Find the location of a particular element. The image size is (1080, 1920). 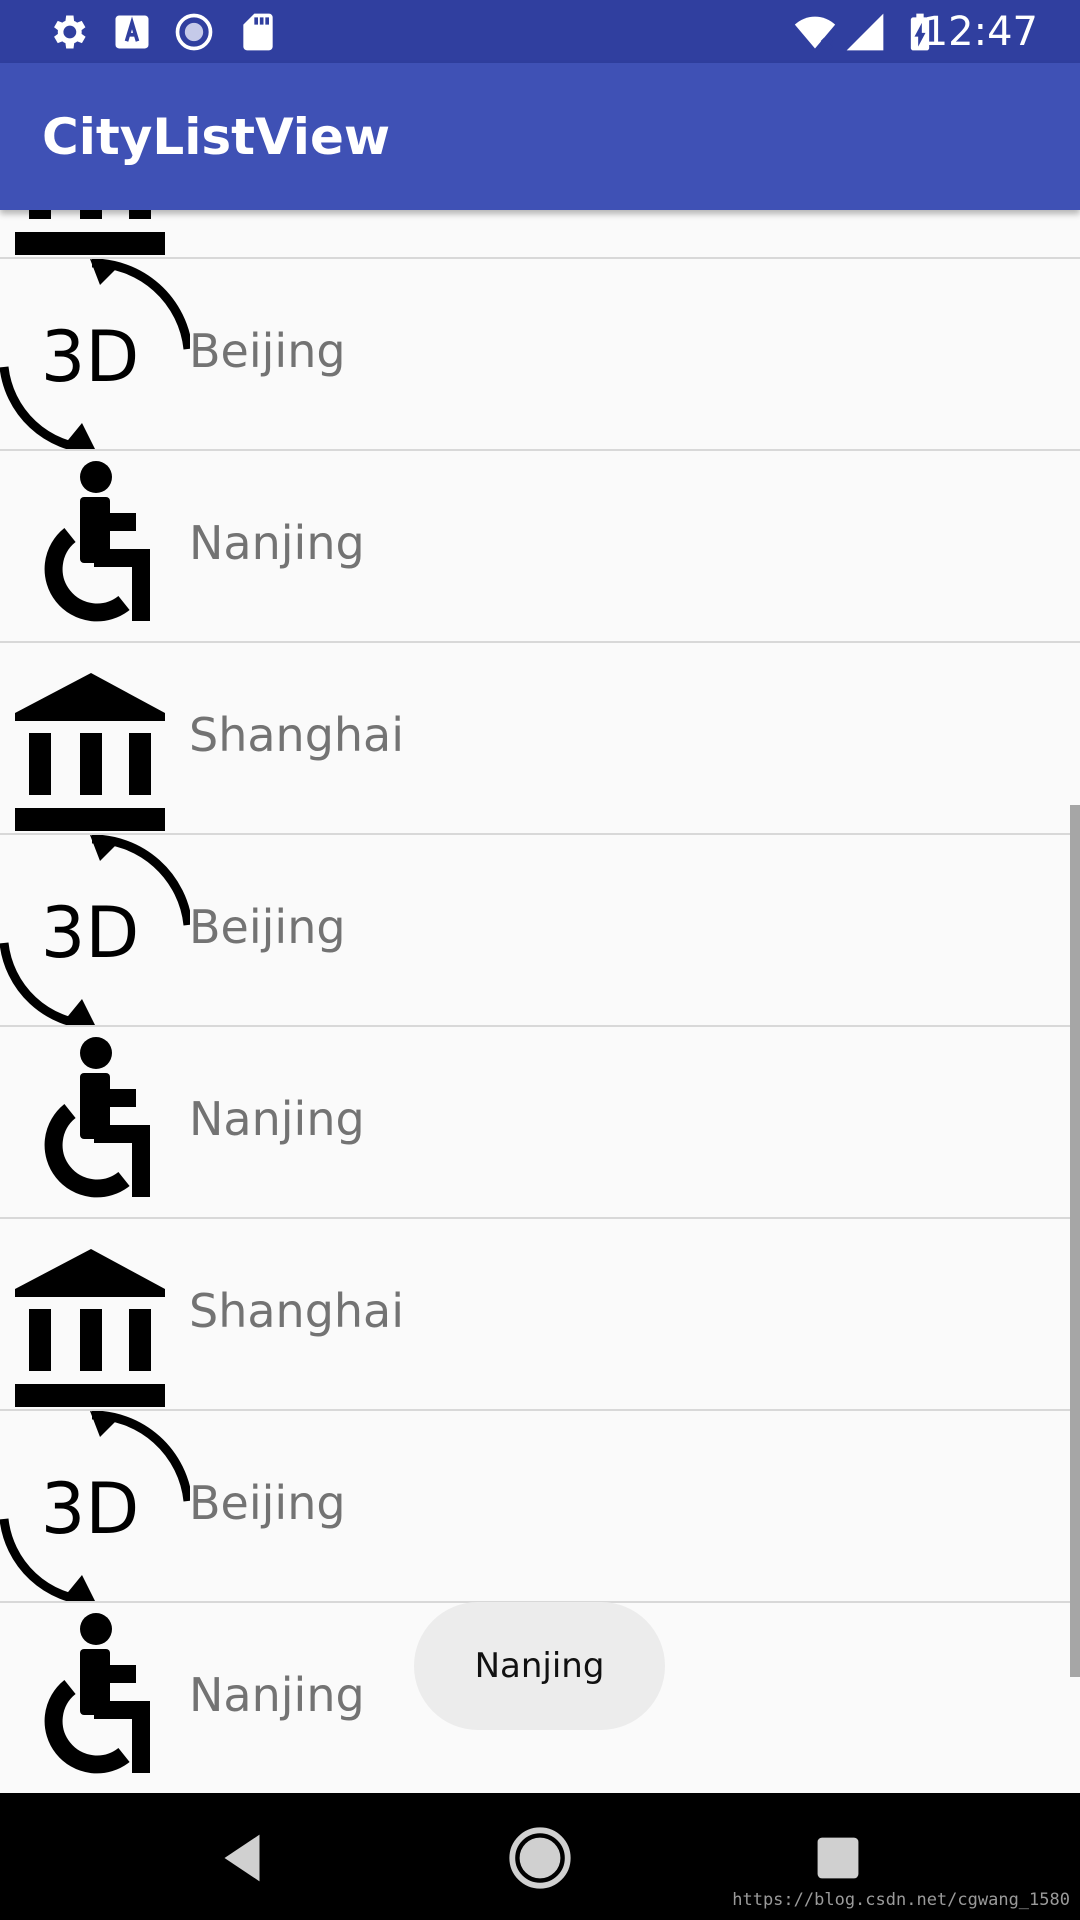

clock: 12:47 is located at coordinates (980, 32).